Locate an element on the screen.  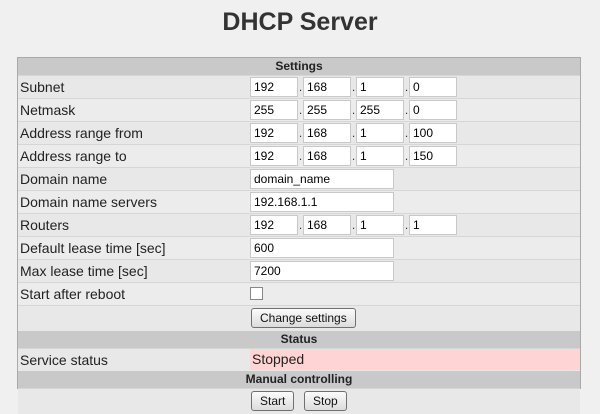
default-lease-input is located at coordinates (322, 248).